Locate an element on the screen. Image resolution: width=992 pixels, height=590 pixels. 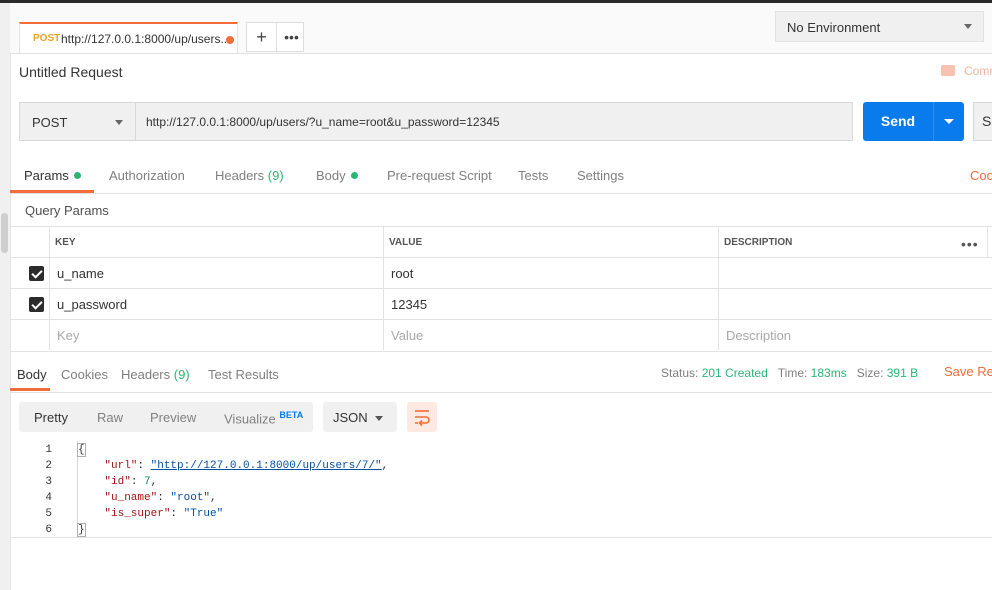
code-line: "u_name": "root", is located at coordinates (160, 498).